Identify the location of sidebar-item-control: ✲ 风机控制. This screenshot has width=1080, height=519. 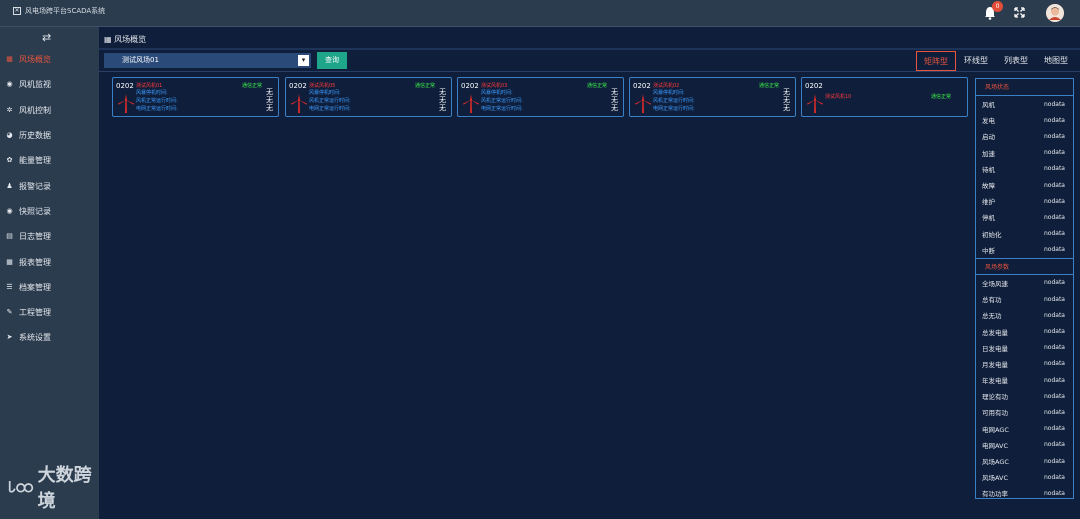
(49, 110).